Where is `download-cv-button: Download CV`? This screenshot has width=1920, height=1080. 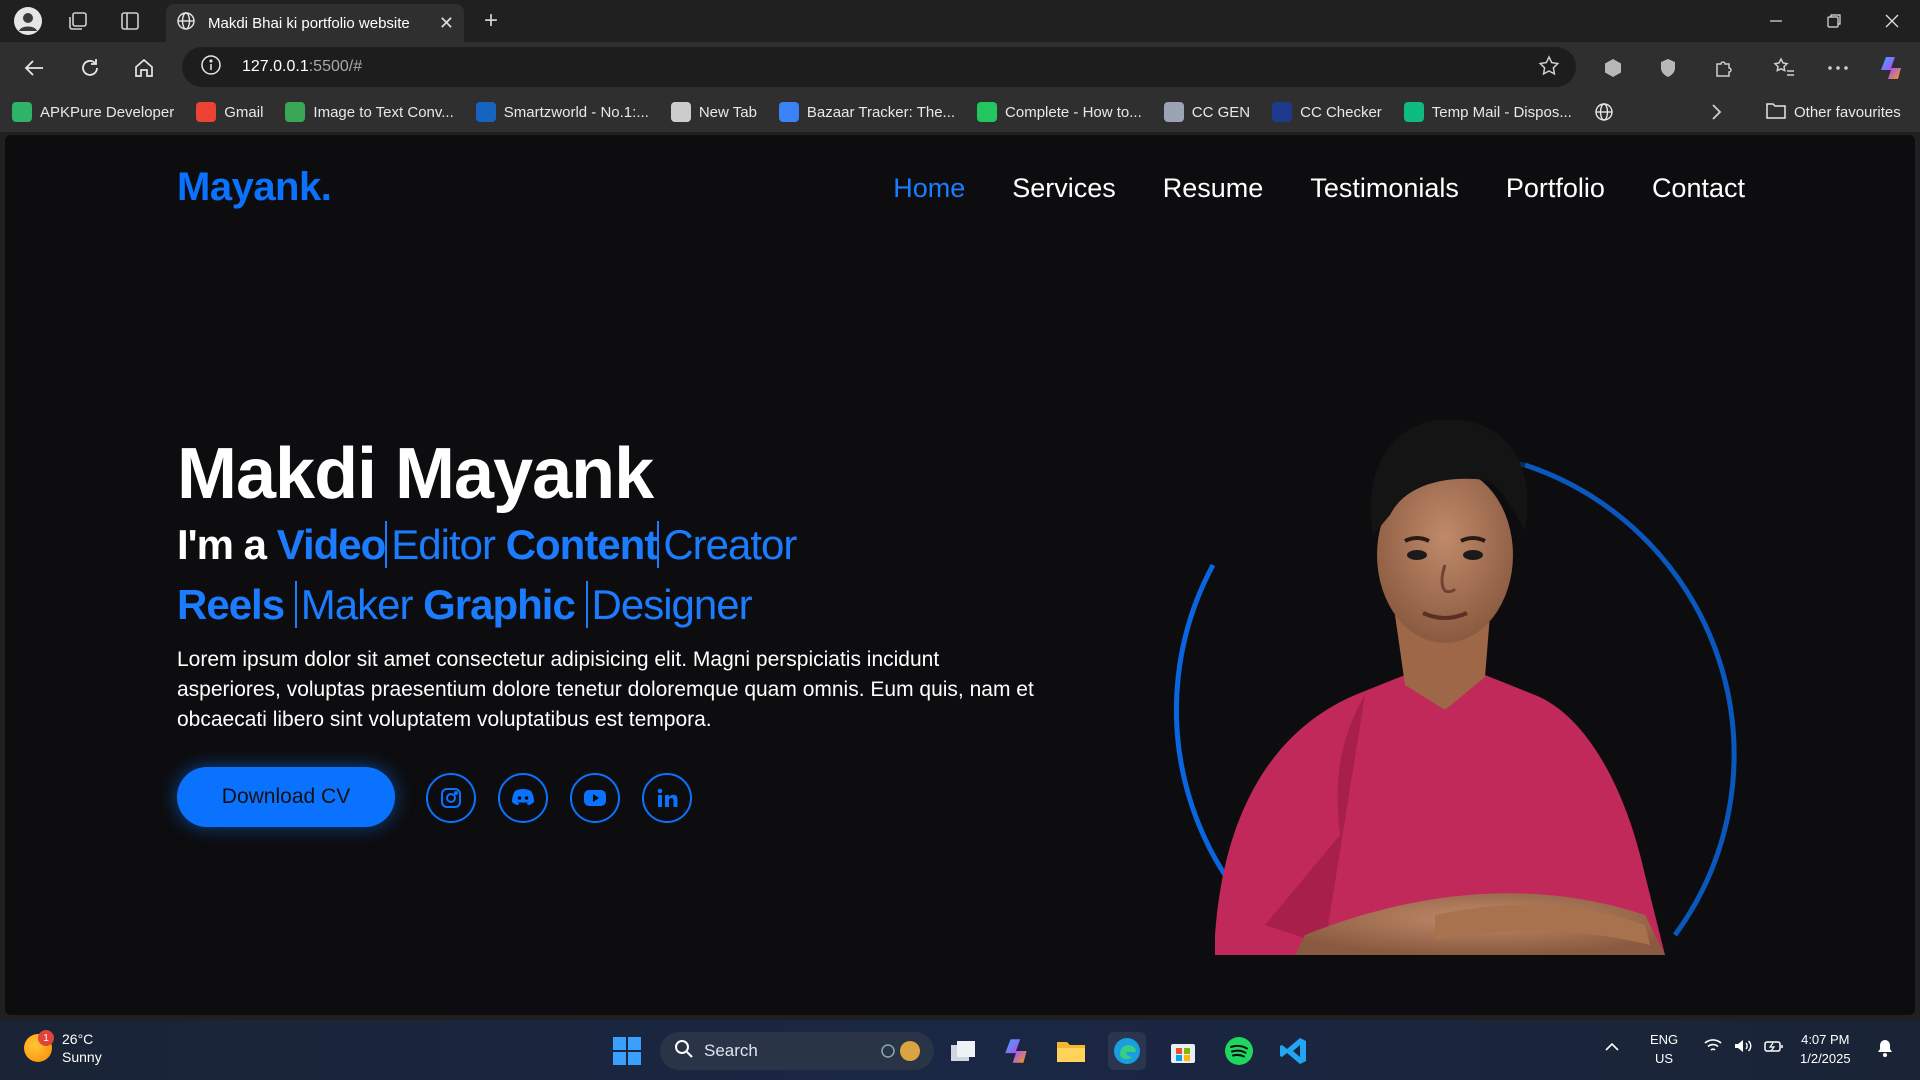 download-cv-button: Download CV is located at coordinates (286, 797).